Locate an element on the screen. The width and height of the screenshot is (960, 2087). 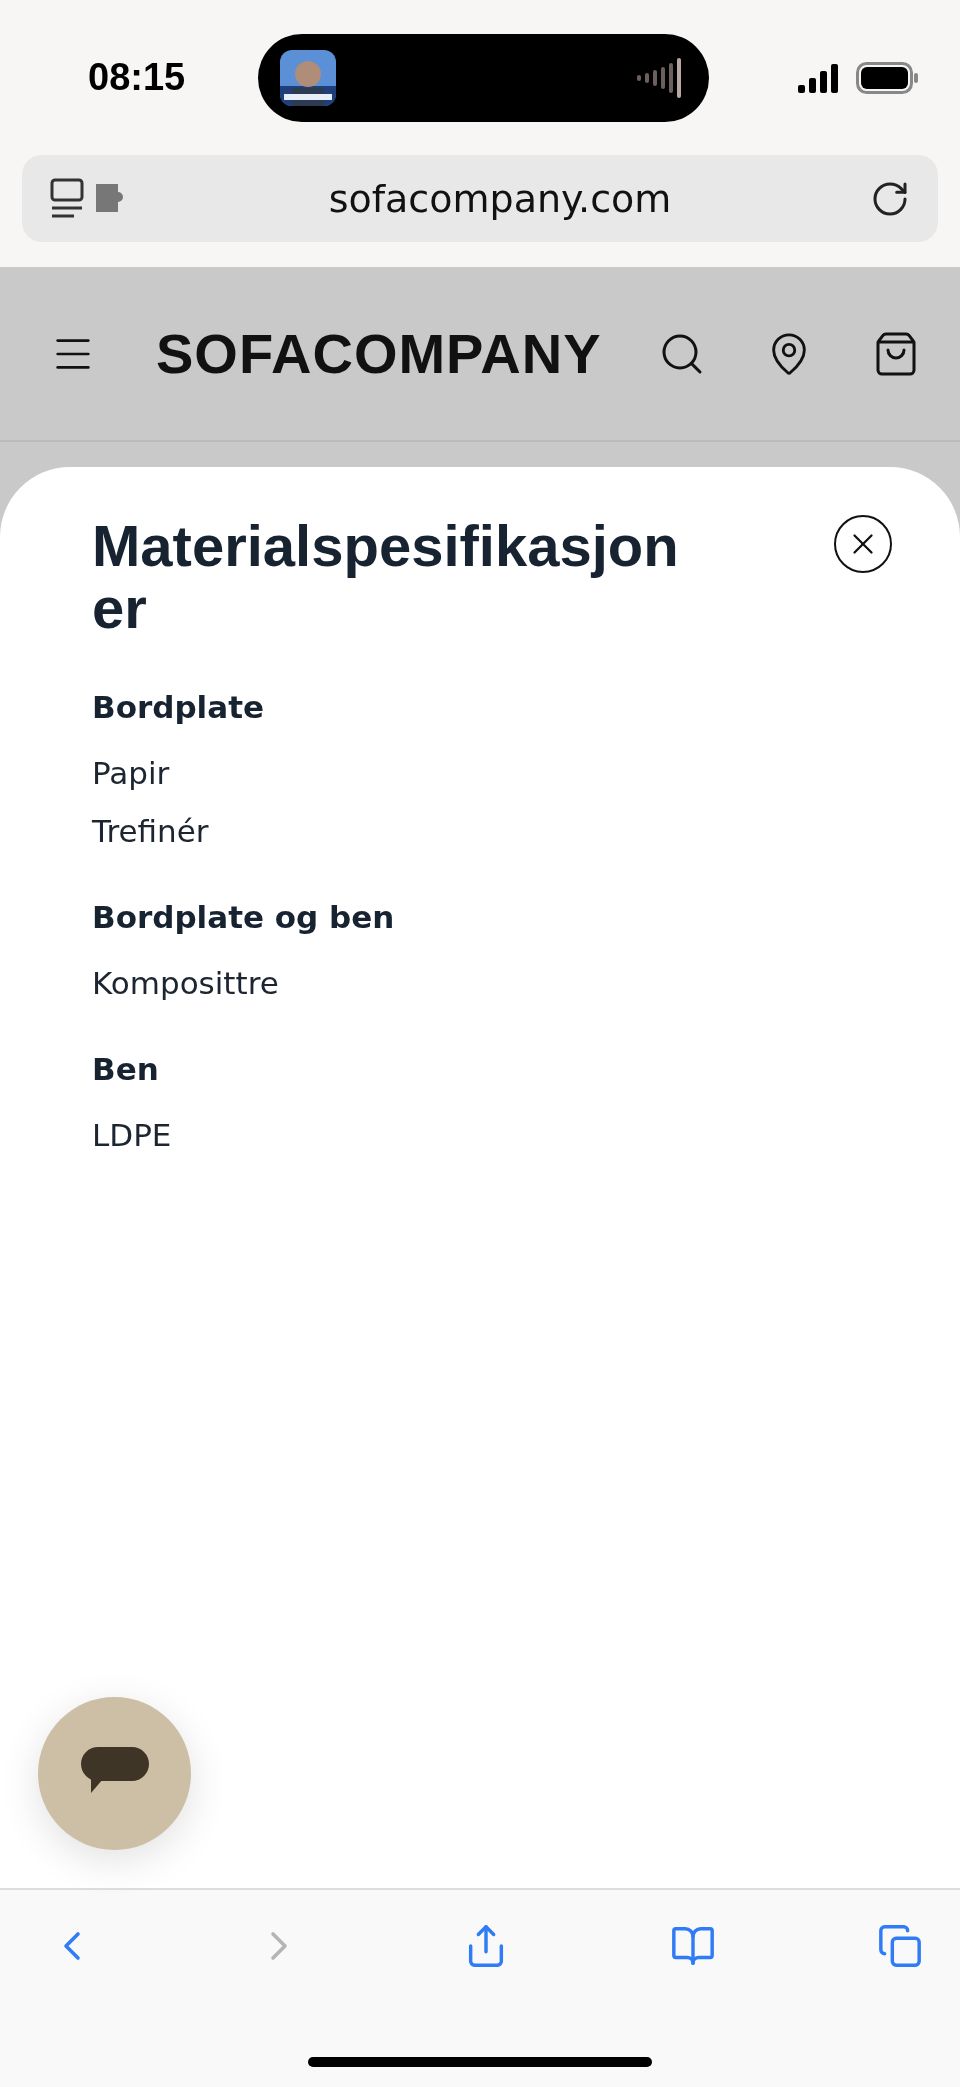
section-heading: Bordplate is located at coordinates (178, 707).